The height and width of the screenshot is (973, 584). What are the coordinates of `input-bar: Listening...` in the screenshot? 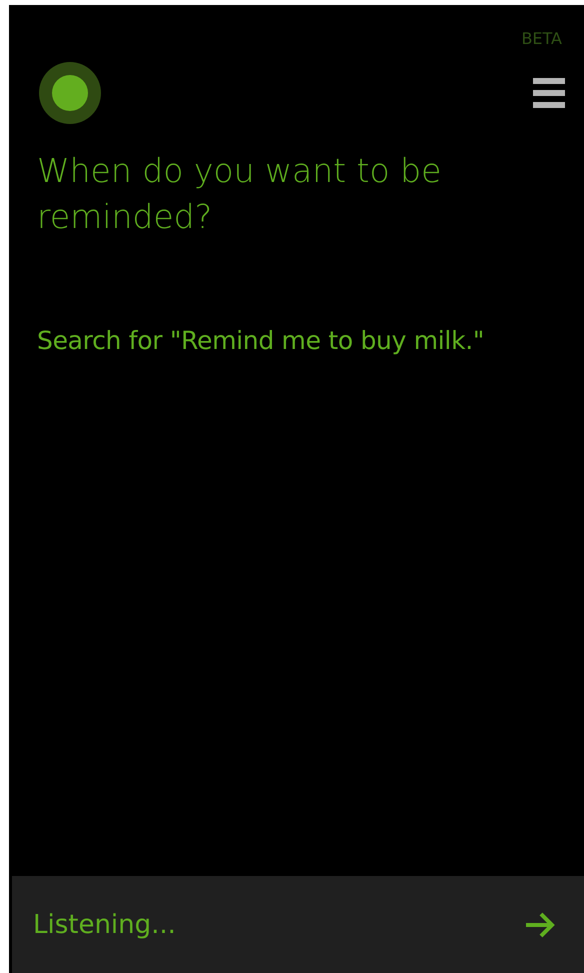 It's located at (298, 924).